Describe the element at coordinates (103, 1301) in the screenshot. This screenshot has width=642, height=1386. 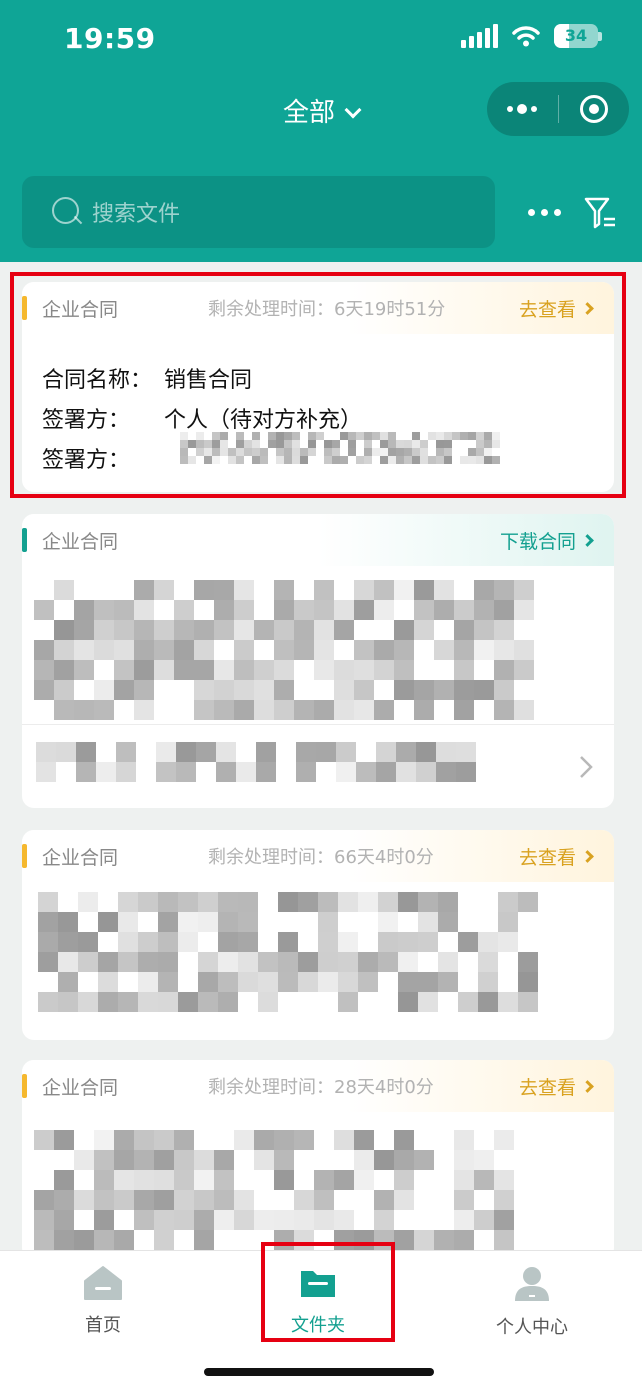
I see `tab-home: 首页` at that location.